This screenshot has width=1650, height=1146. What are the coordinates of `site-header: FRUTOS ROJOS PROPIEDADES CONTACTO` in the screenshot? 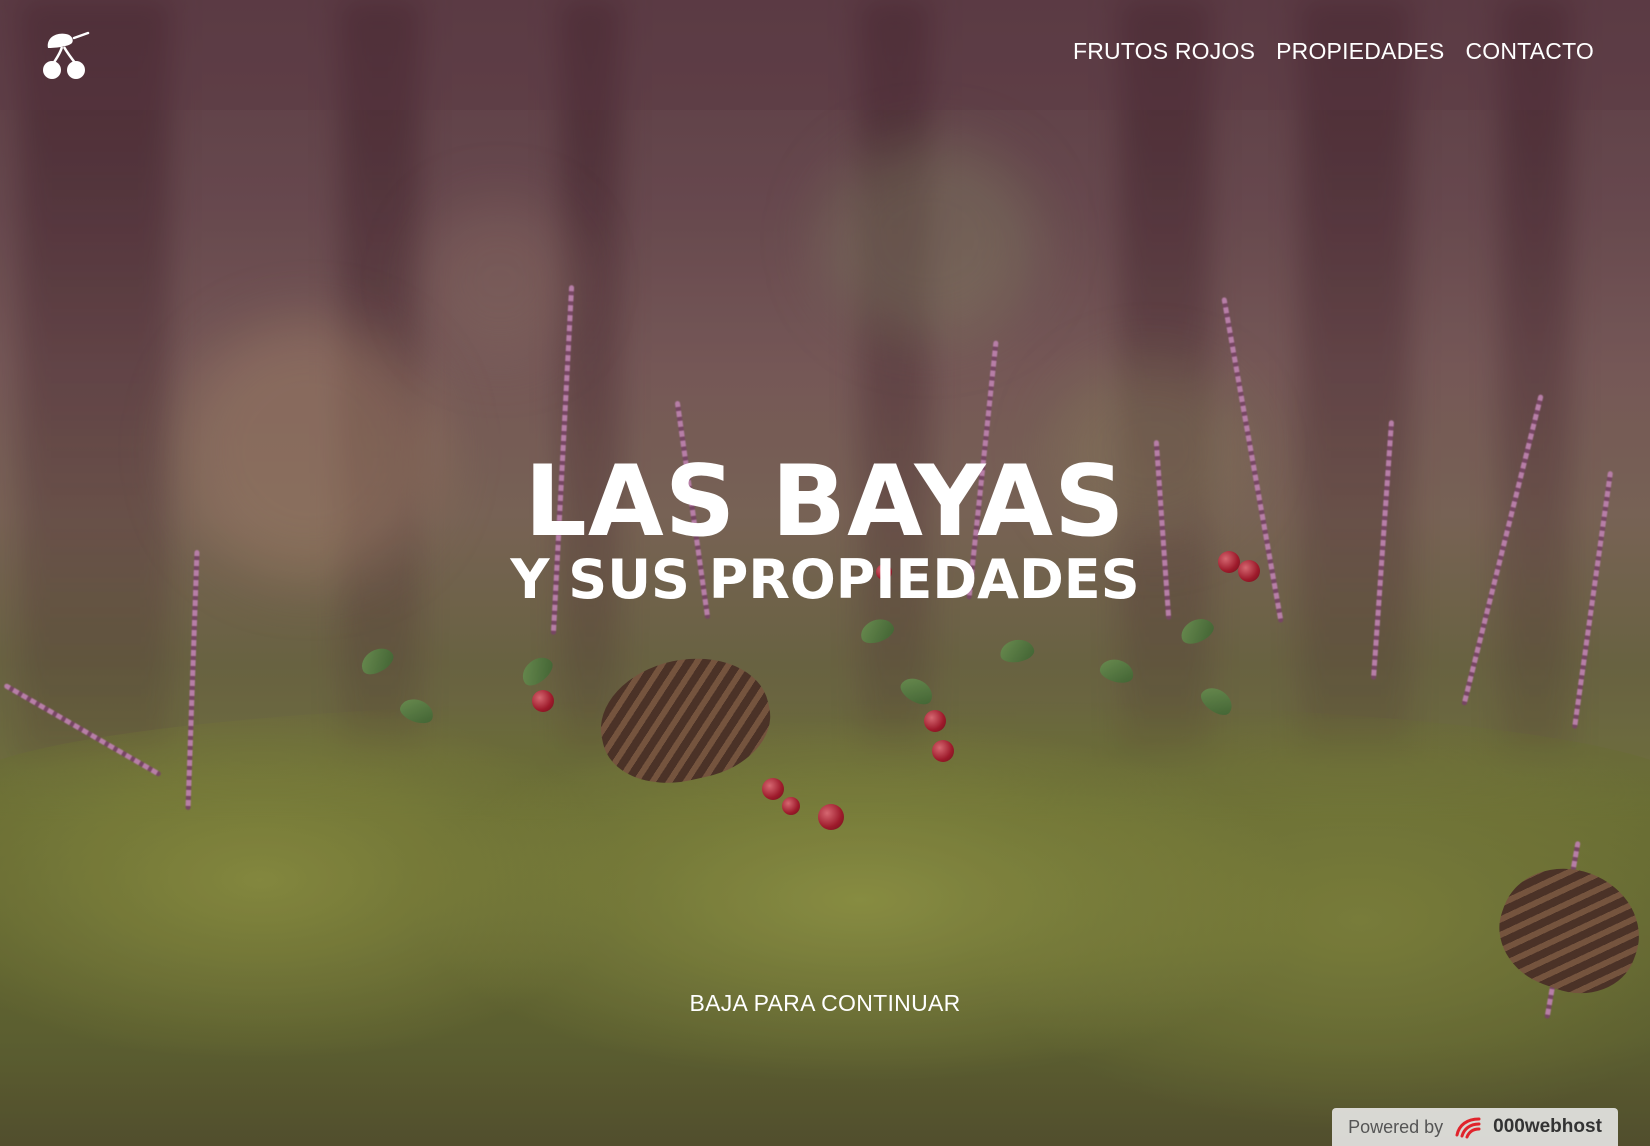 It's located at (825, 55).